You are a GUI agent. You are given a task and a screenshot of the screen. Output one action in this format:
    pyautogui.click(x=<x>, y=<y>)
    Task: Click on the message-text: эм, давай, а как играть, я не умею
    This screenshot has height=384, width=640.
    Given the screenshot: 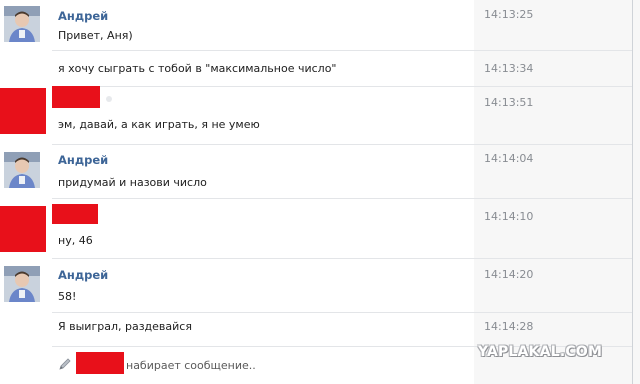 What is the action you would take?
    pyautogui.click(x=159, y=124)
    